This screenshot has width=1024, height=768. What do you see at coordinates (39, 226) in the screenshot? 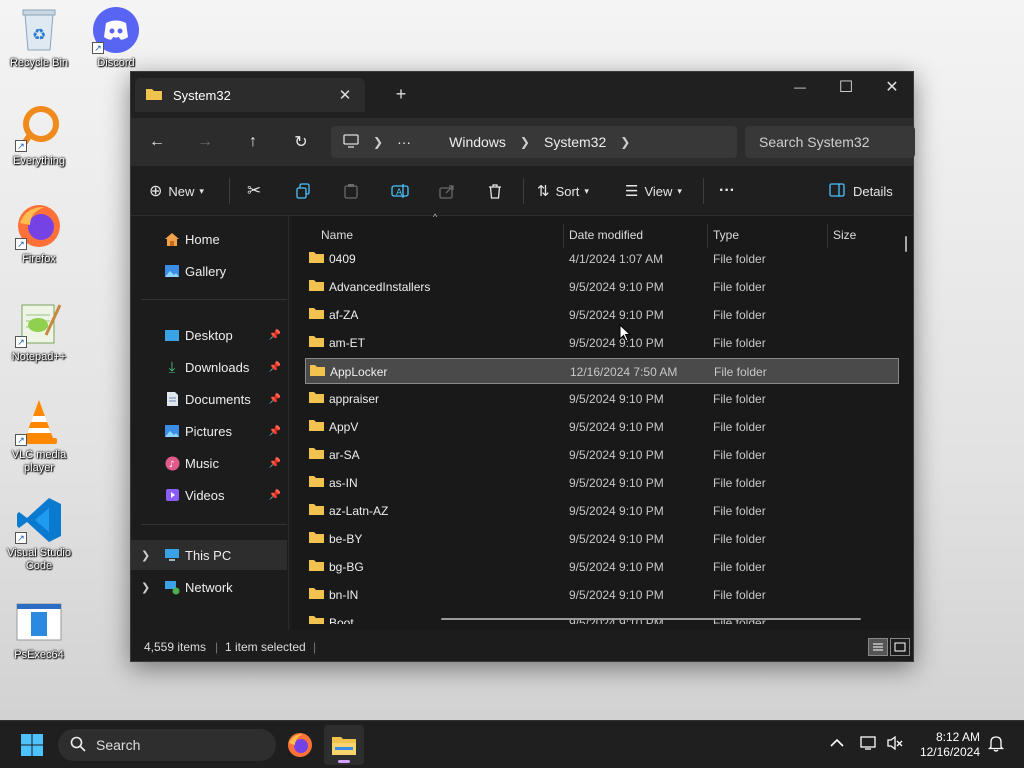
I see `firefox-icon: ↗` at bounding box center [39, 226].